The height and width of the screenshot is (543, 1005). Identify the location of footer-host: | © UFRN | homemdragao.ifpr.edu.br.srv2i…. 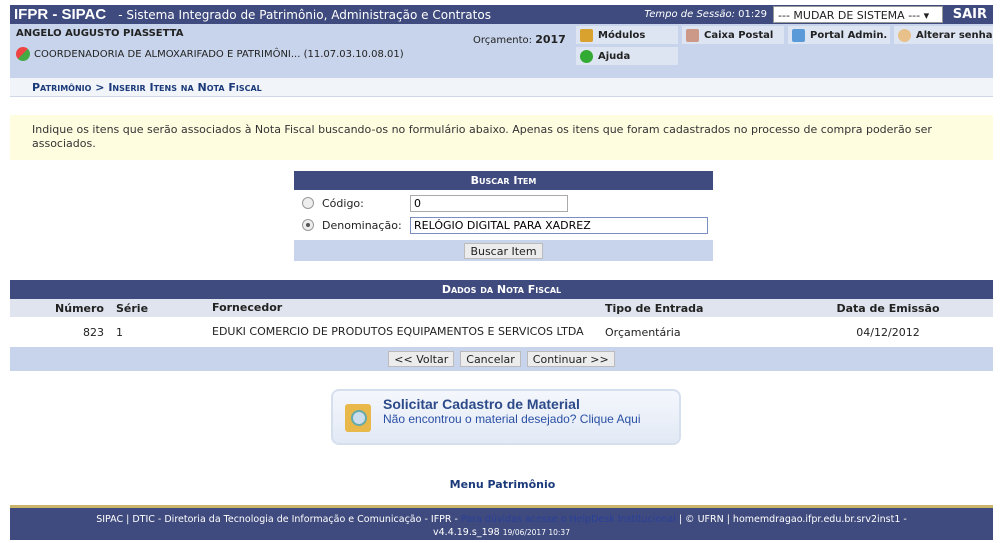
(792, 519).